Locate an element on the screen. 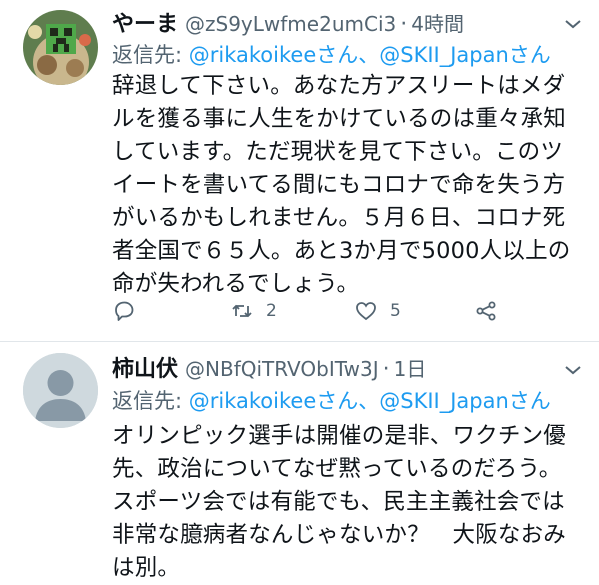 The width and height of the screenshot is (599, 585). share-button is located at coordinates (492, 311).